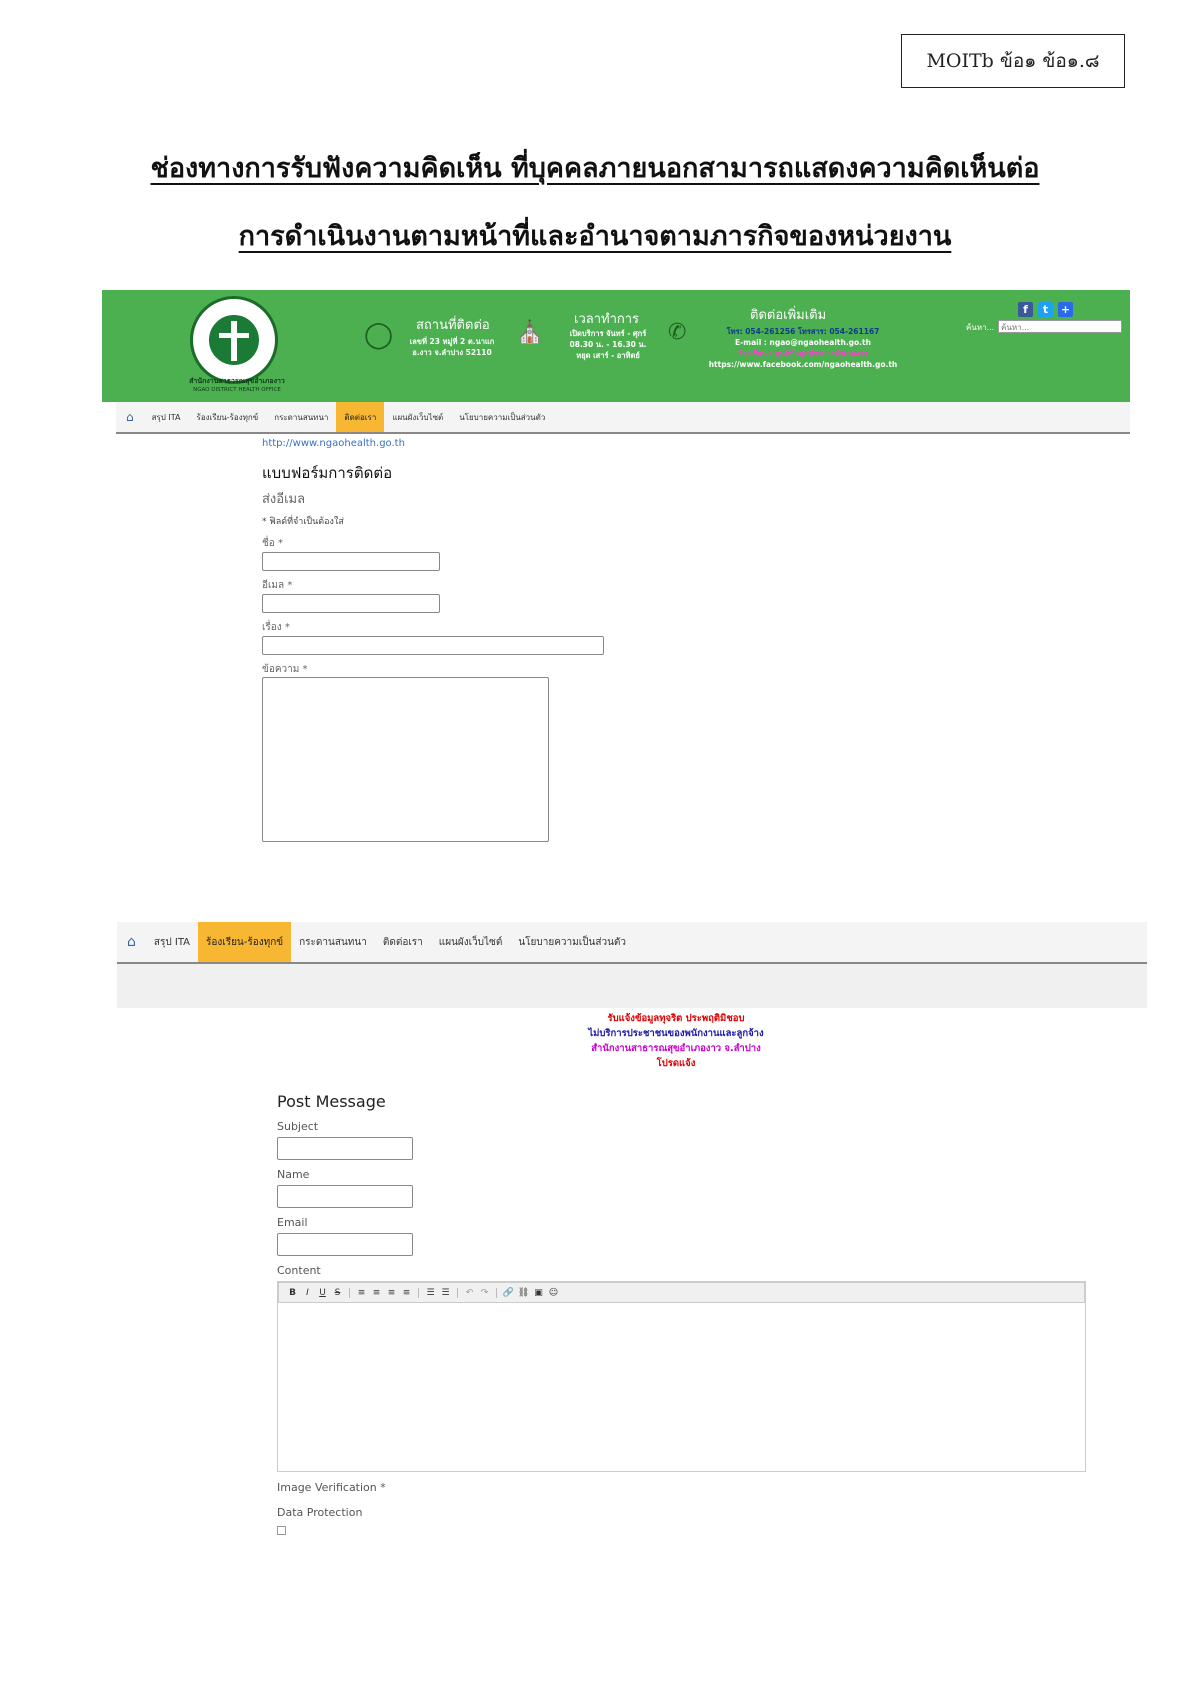  What do you see at coordinates (1013, 61) in the screenshot?
I see `document-code-box: MOITb ข้อ๑ ข้อ๑.๘` at bounding box center [1013, 61].